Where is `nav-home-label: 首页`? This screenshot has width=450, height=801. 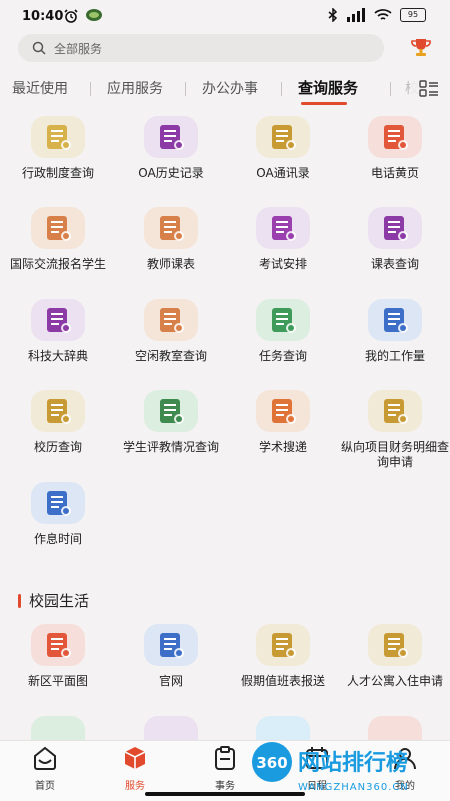 nav-home-label: 首页 is located at coordinates (45, 786).